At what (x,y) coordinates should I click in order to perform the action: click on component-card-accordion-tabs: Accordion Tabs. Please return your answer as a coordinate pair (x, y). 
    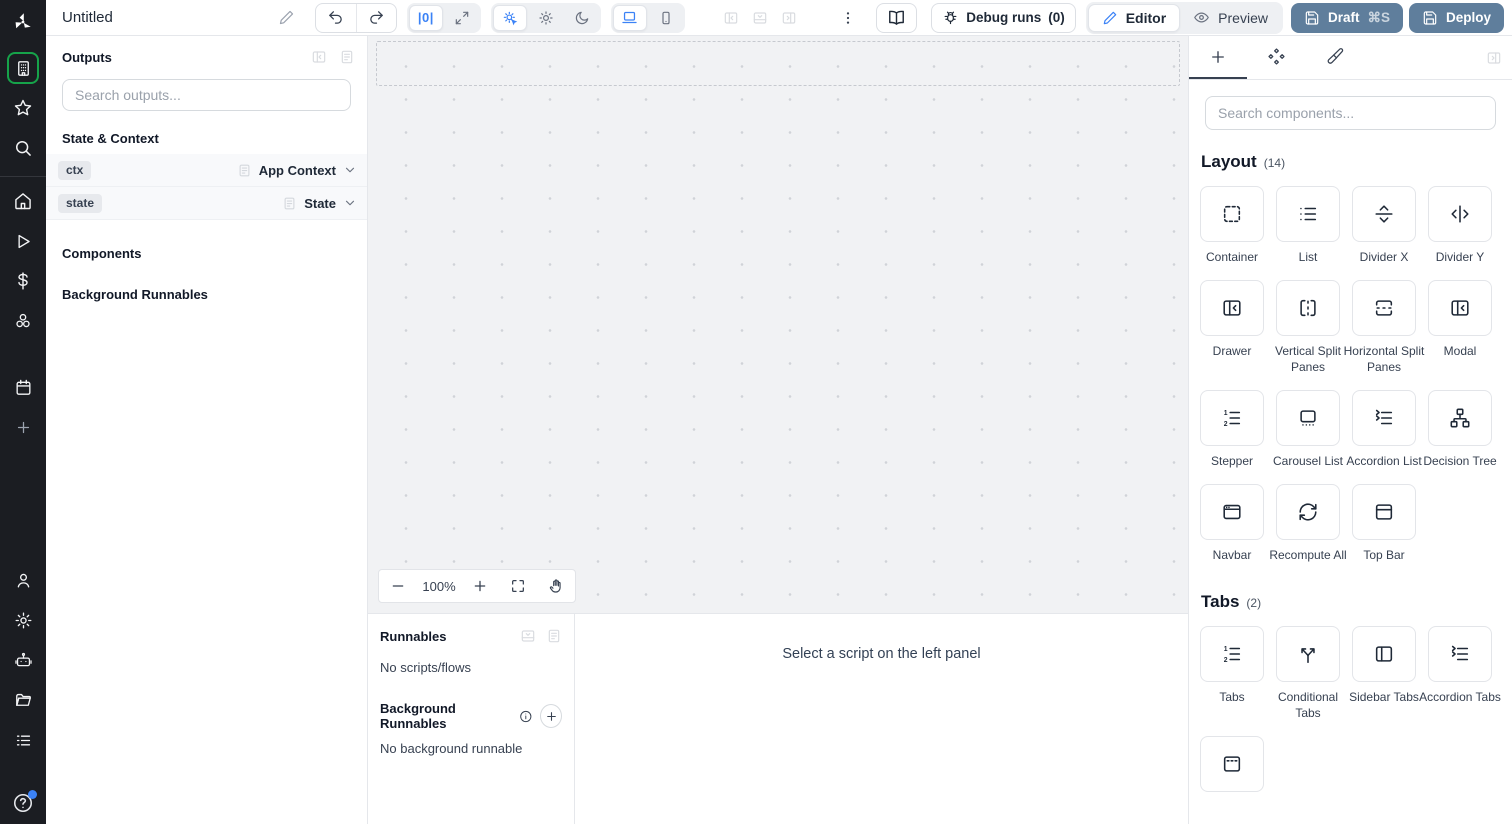
    Looking at the image, I should click on (1460, 673).